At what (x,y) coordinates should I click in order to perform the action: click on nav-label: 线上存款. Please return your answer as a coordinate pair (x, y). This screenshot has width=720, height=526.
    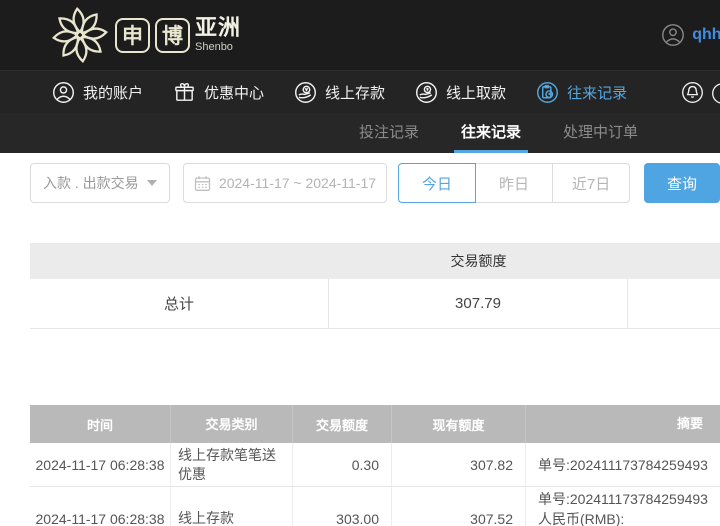
    Looking at the image, I should click on (355, 93).